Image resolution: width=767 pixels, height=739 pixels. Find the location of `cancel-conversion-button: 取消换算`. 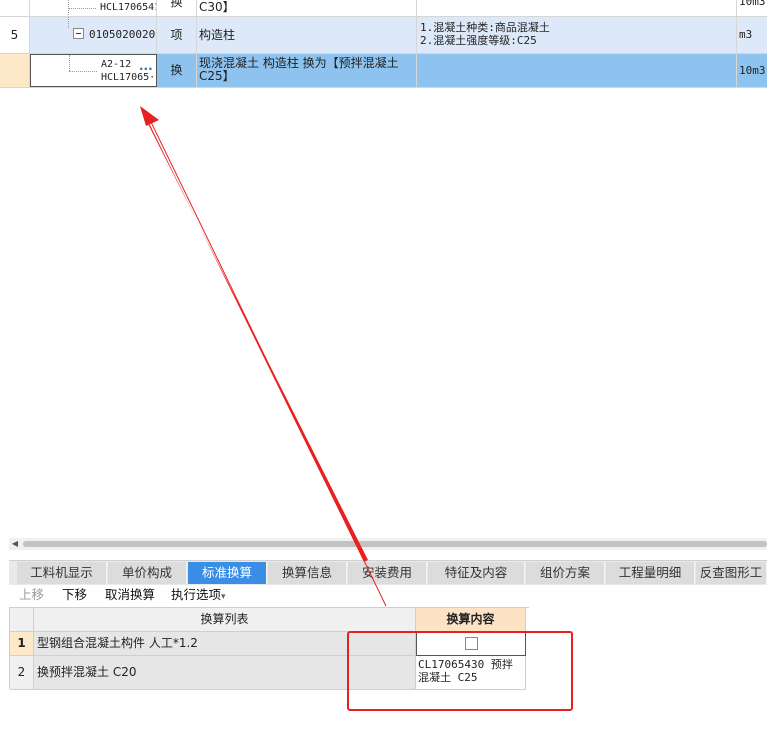

cancel-conversion-button: 取消换算 is located at coordinates (130, 595).